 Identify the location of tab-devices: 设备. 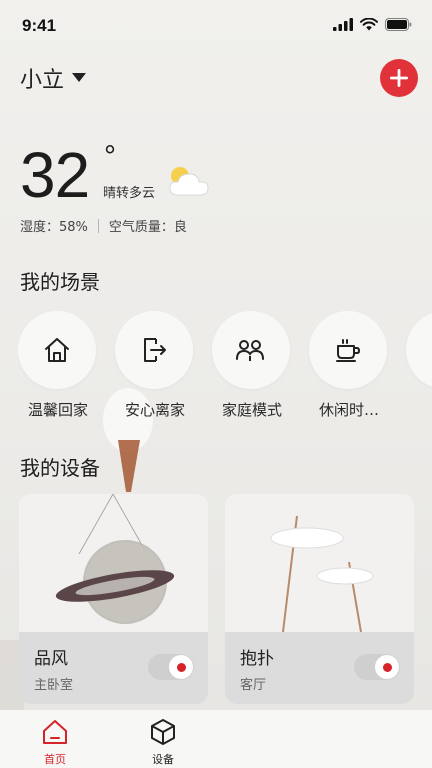
(163, 742).